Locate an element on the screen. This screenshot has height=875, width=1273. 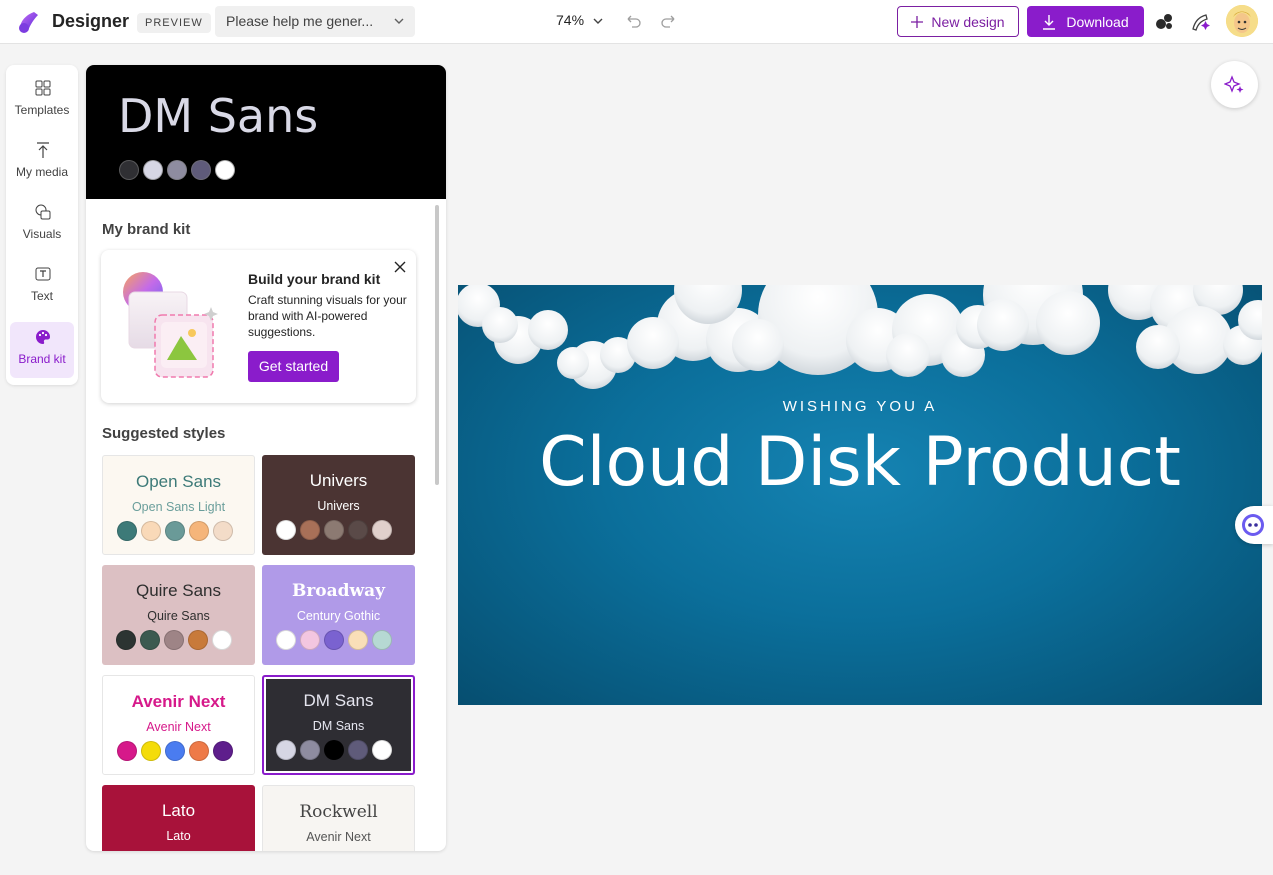
apps-icon is located at coordinates (1164, 22).